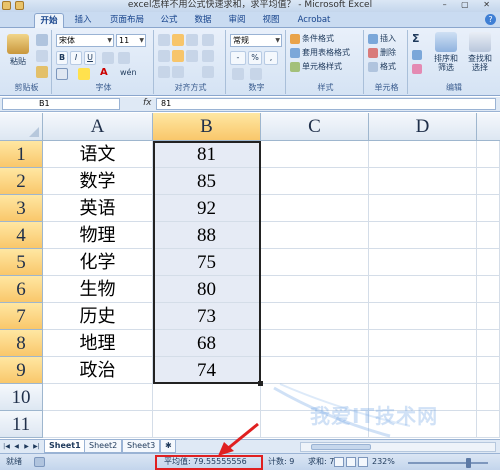 This screenshot has width=500, height=470. I want to click on row-header: 11, so click(21, 424).